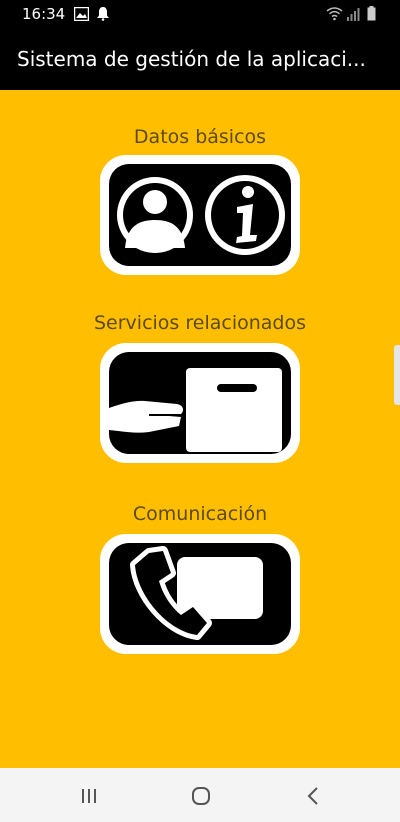  I want to click on status-bar: 16:34, so click(200, 14).